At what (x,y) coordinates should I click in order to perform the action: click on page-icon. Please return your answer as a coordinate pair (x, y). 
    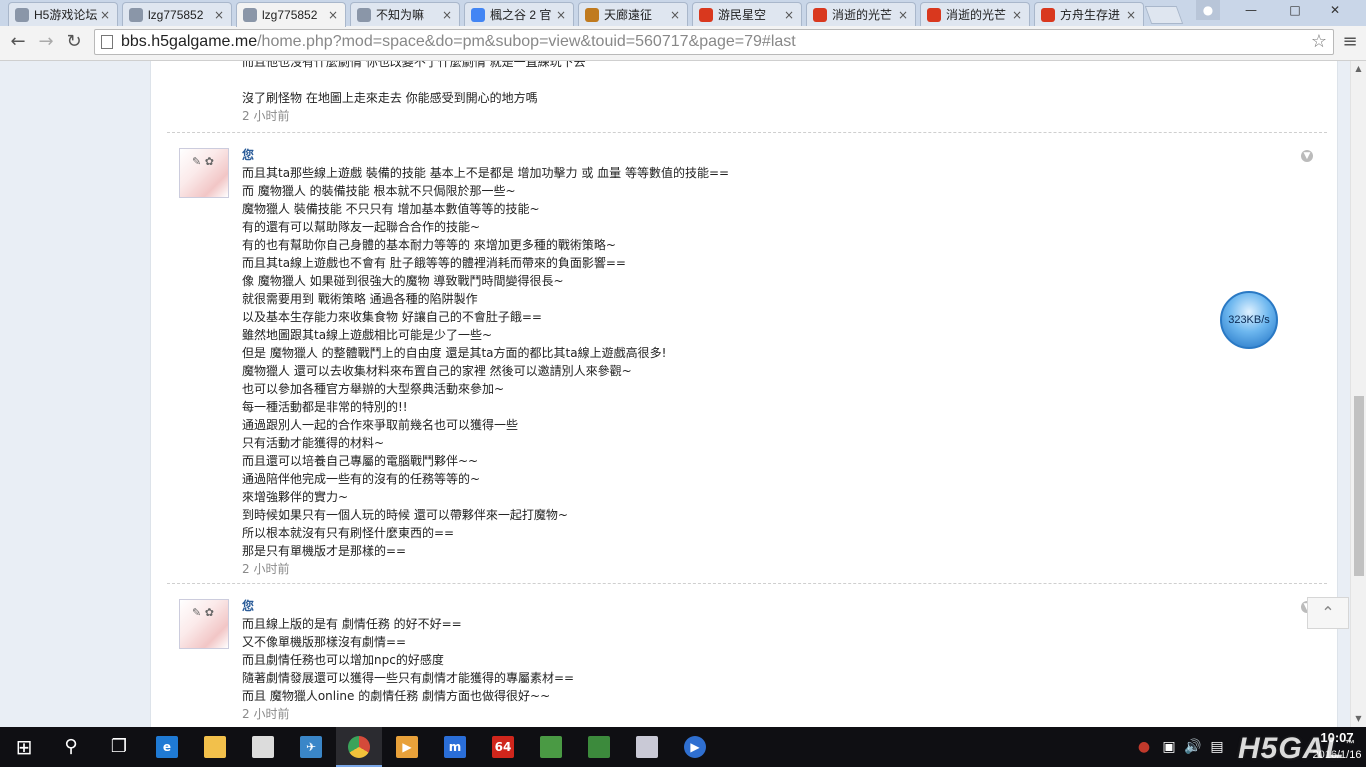
    Looking at the image, I should click on (107, 42).